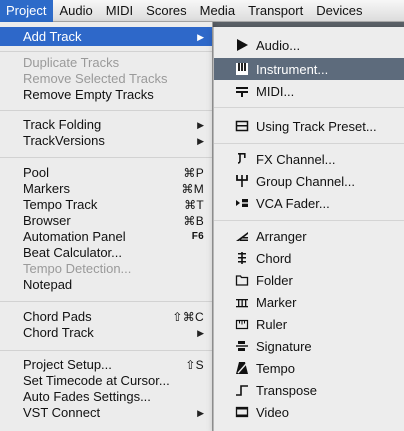 The height and width of the screenshot is (431, 404). What do you see at coordinates (272, 324) in the screenshot?
I see `submenu-item-label: Ruler` at bounding box center [272, 324].